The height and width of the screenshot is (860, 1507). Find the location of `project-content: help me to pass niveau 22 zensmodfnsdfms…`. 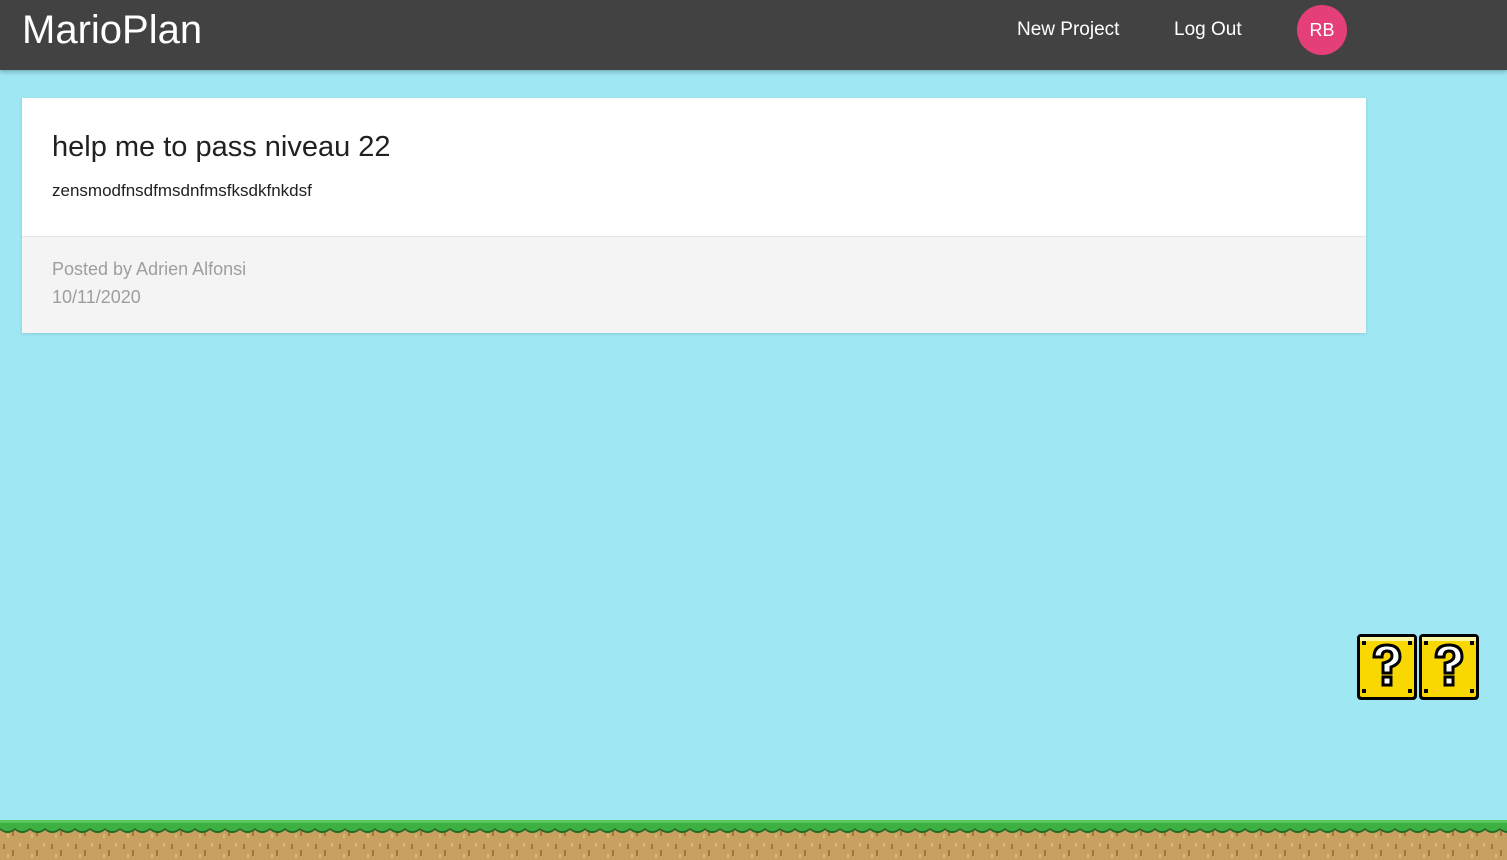

project-content: help me to pass niveau 22 zensmodfnsdfms… is located at coordinates (694, 167).